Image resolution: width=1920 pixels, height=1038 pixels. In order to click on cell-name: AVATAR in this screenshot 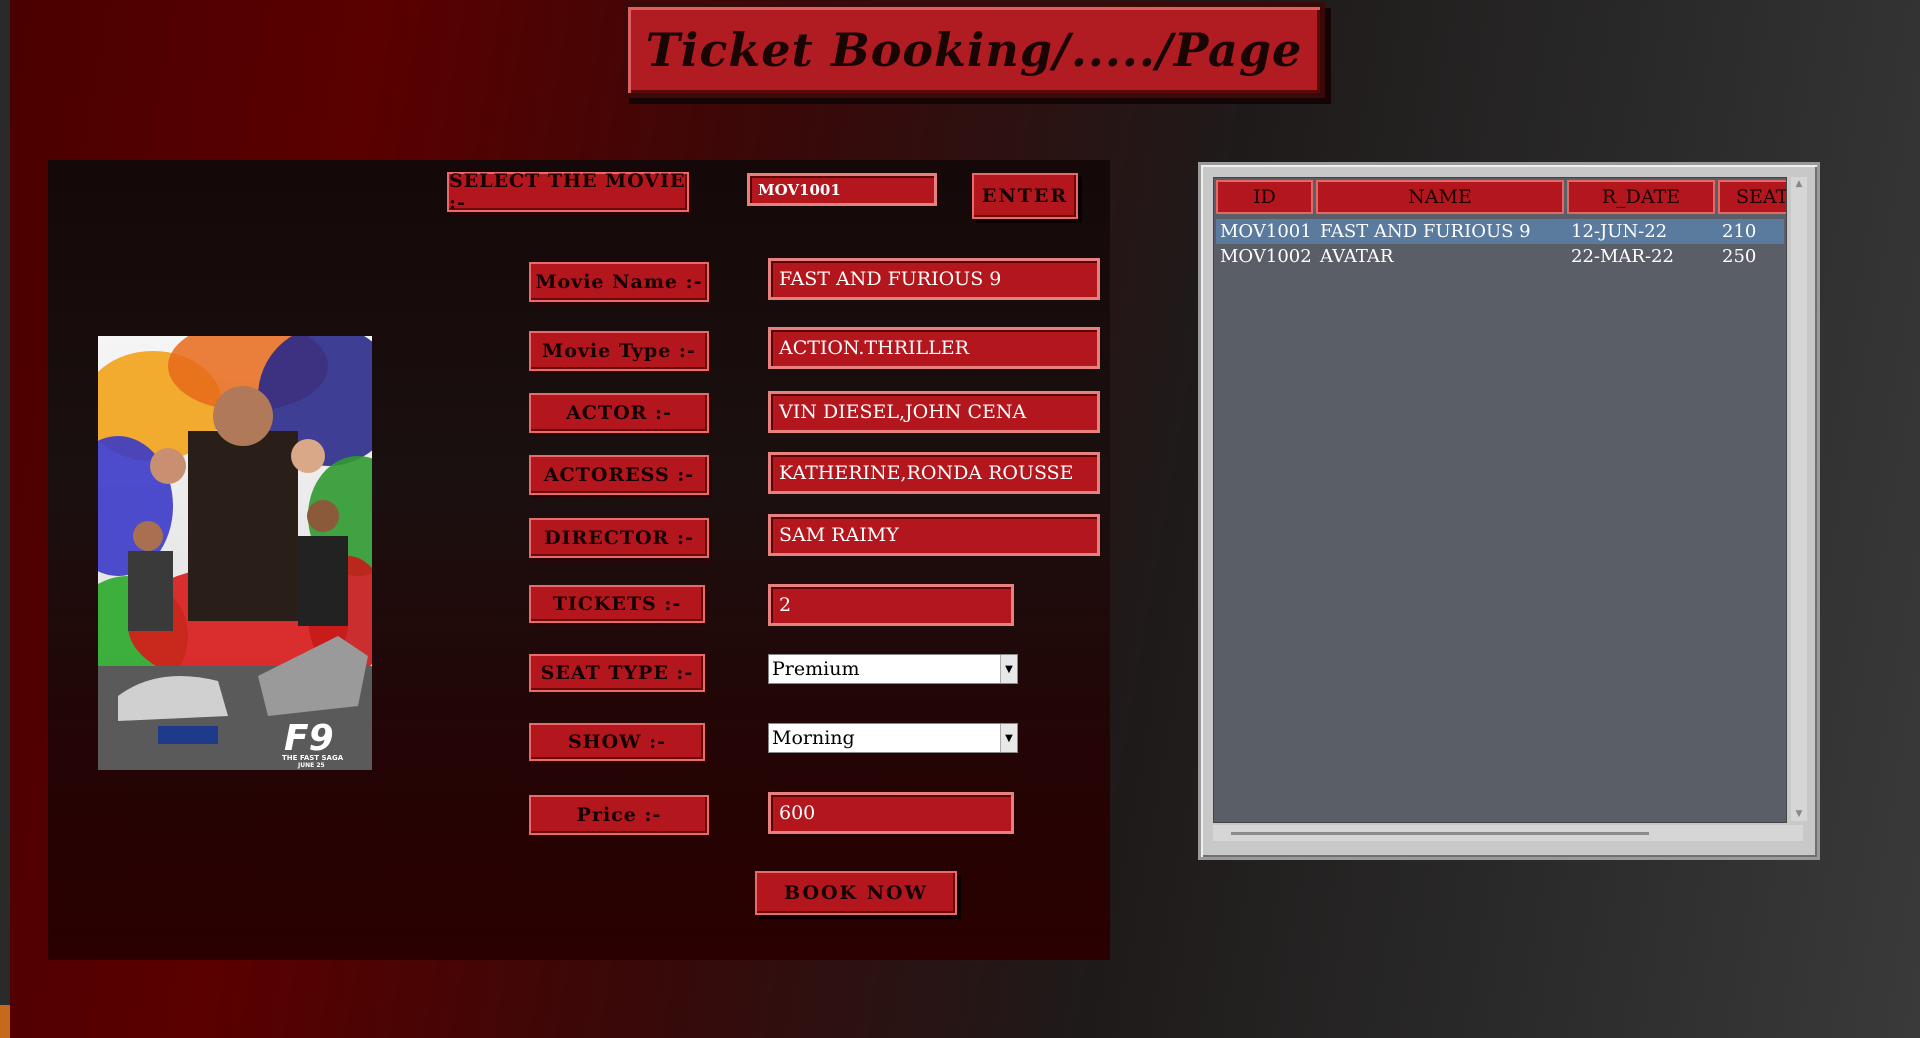, I will do `click(1357, 256)`.